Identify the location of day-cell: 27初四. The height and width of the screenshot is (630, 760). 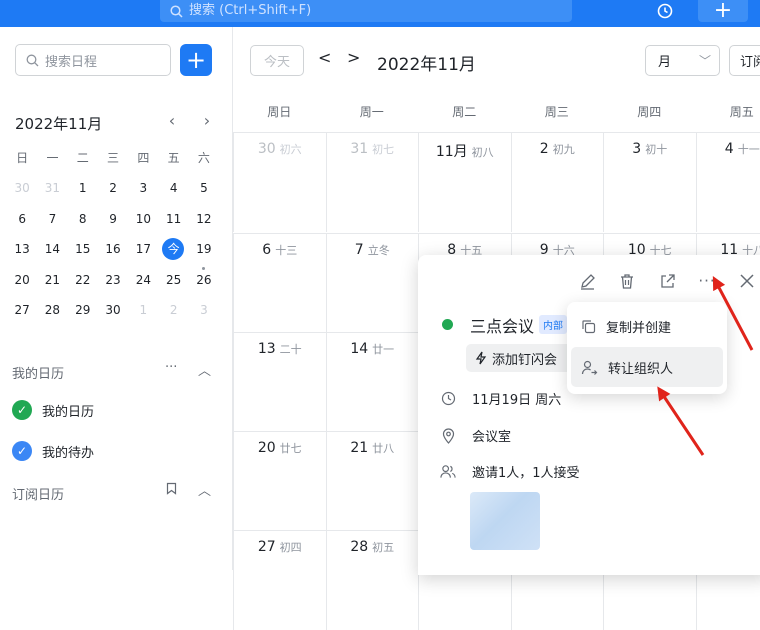
(279, 580).